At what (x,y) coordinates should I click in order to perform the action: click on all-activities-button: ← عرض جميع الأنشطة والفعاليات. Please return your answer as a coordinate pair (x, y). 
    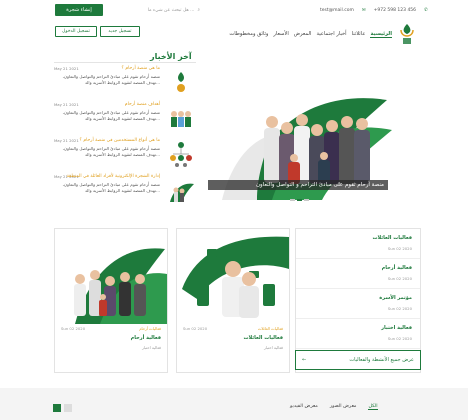
    Looking at the image, I should click on (358, 360).